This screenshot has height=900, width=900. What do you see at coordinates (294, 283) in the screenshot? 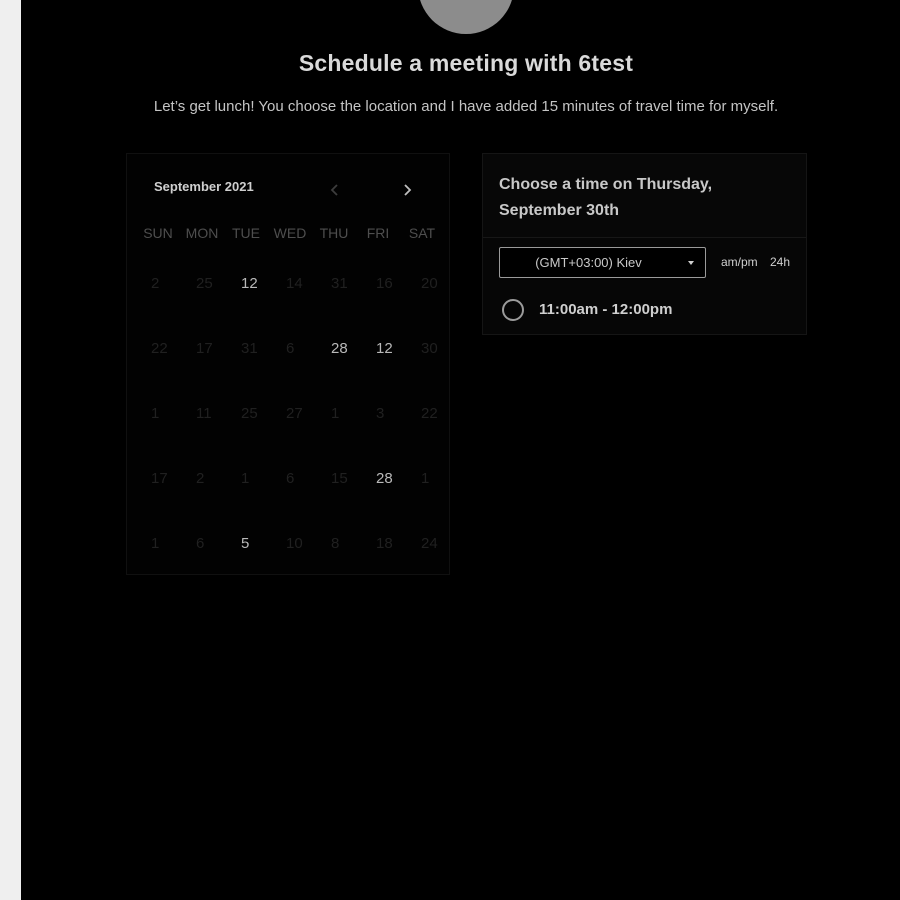
I see `calendar-day: 14` at bounding box center [294, 283].